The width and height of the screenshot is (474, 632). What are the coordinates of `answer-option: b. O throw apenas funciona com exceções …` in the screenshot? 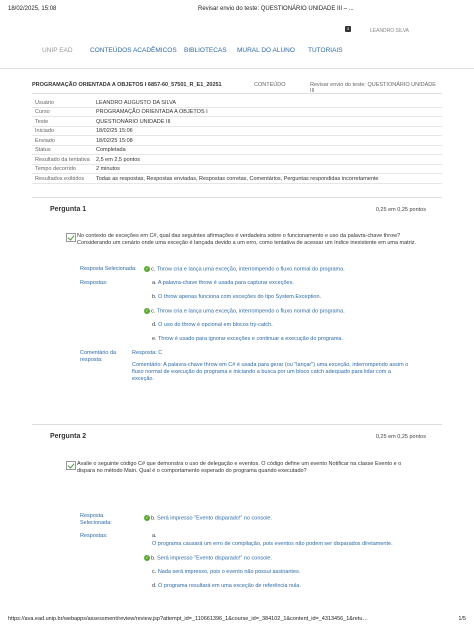 It's located at (237, 297).